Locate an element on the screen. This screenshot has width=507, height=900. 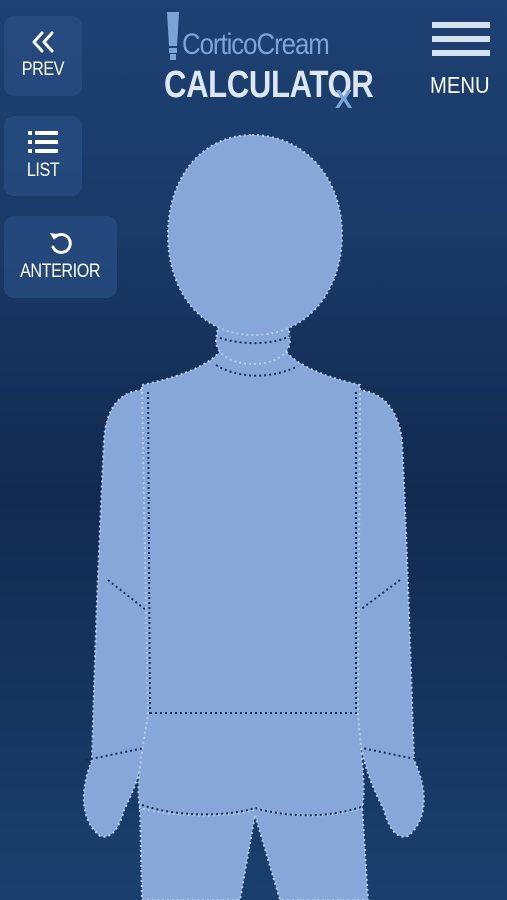
view-label: ANTERIOR is located at coordinates (60, 271).